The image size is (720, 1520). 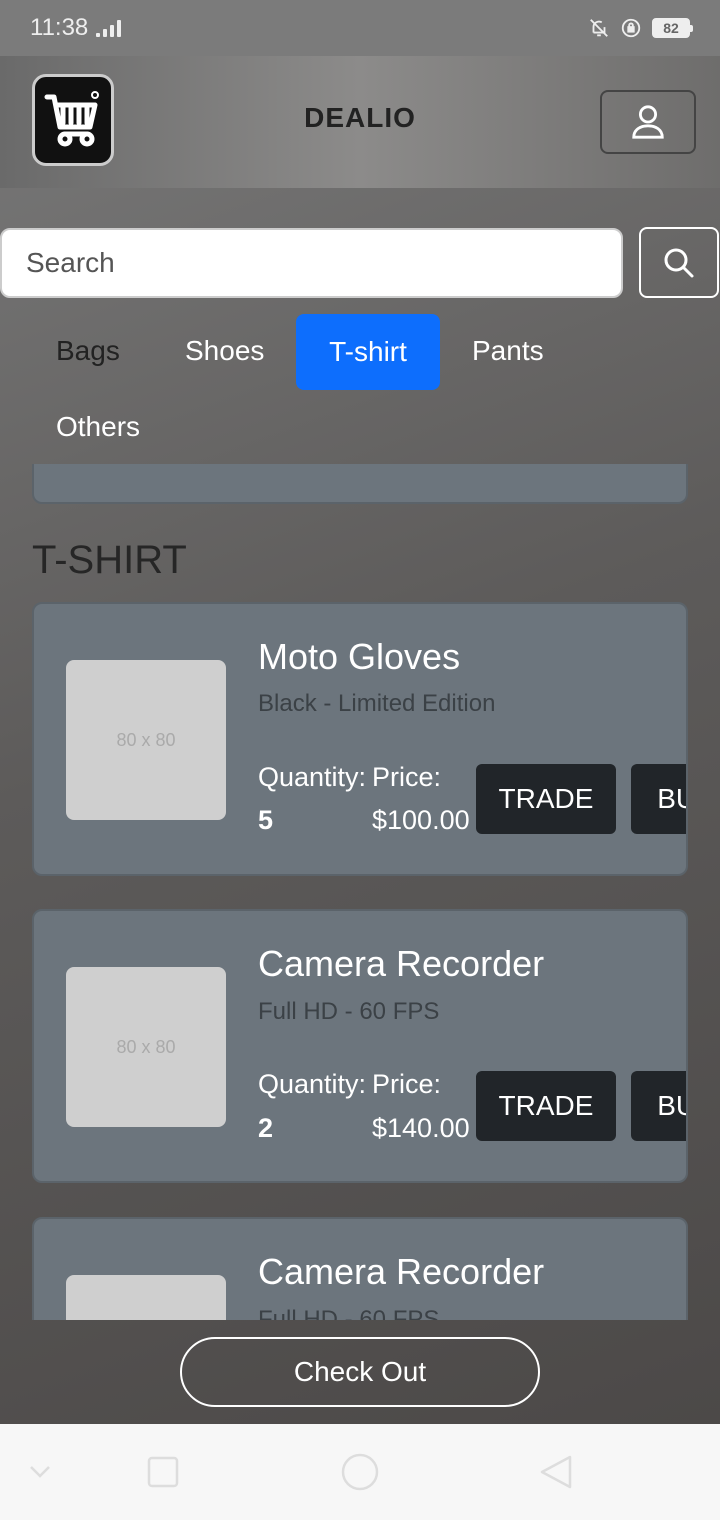 I want to click on profile-button, so click(x=648, y=122).